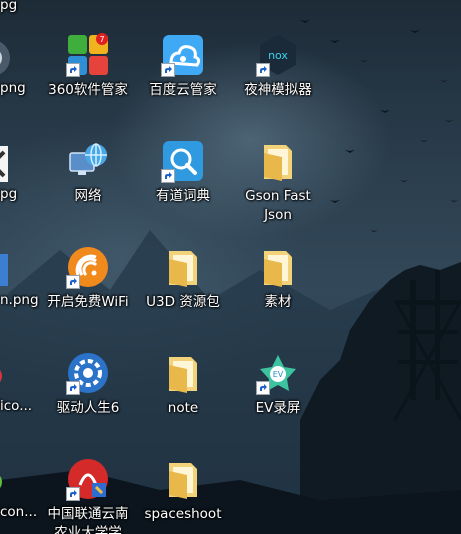 Image resolution: width=461 pixels, height=534 pixels. I want to click on desktop-icon-driver-life: 驱动人生6, so click(88, 401).